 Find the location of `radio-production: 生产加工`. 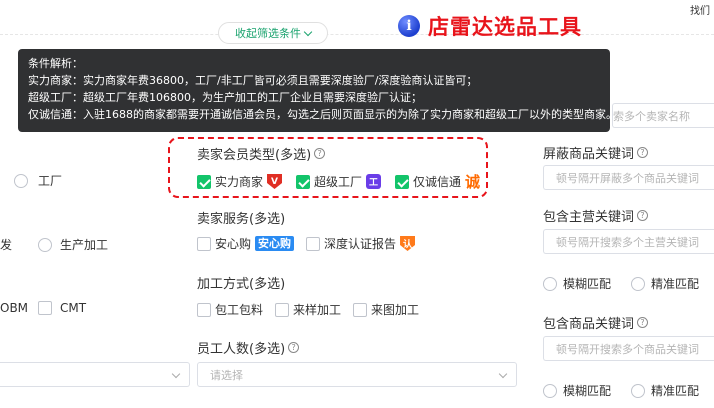

radio-production: 生产加工 is located at coordinates (73, 244).